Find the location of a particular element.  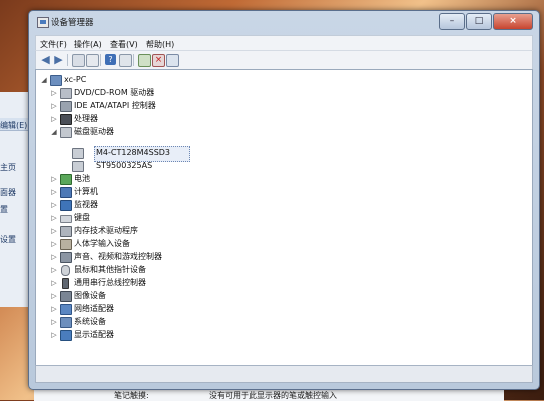

device-label: ST9500325AS is located at coordinates (124, 165).